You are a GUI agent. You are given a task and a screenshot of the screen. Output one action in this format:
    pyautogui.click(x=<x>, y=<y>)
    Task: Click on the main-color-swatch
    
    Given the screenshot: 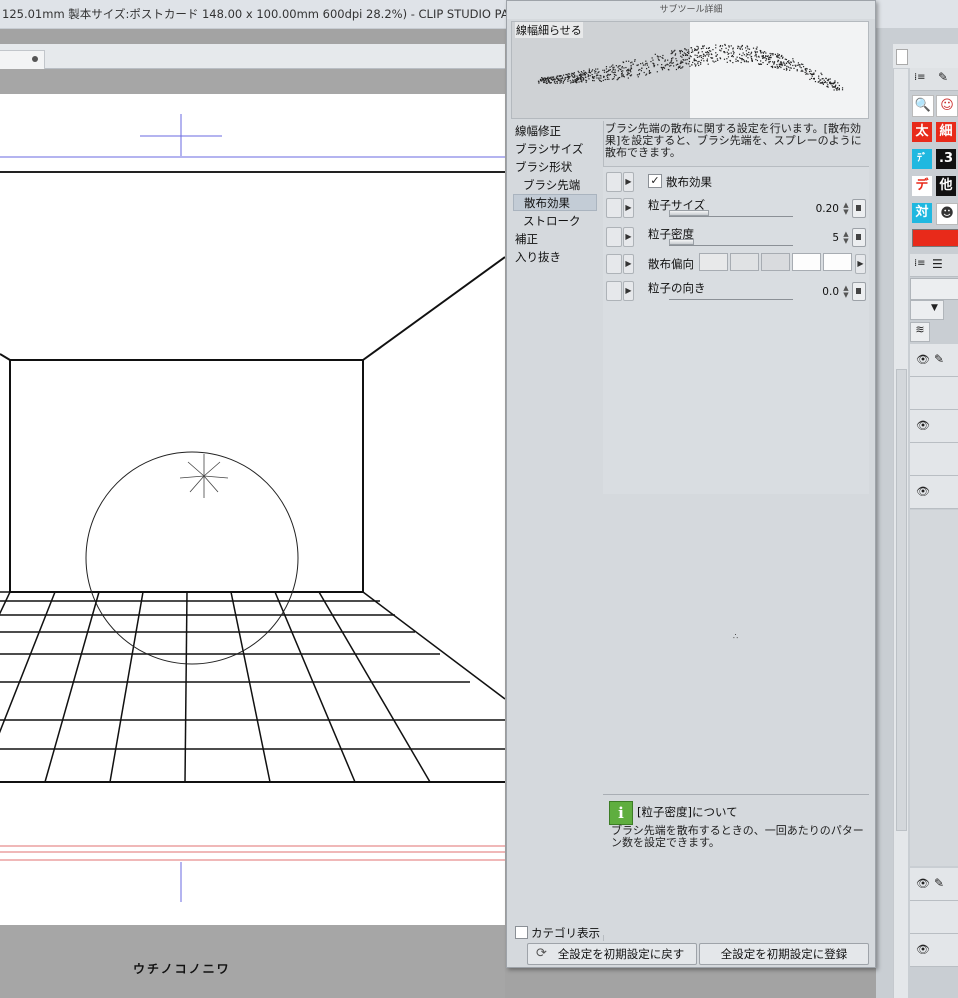 What is the action you would take?
    pyautogui.click(x=935, y=238)
    